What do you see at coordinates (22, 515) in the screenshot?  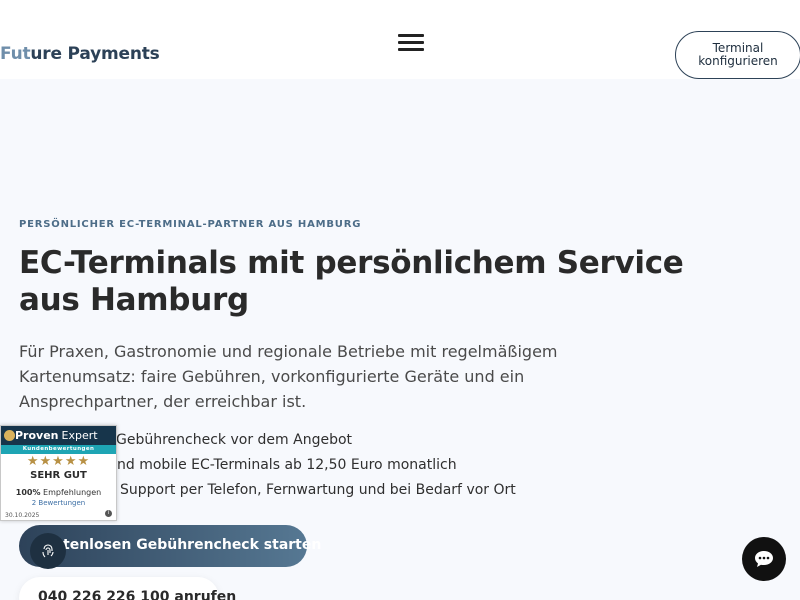 I see `badge-date: 30.10.2025` at bounding box center [22, 515].